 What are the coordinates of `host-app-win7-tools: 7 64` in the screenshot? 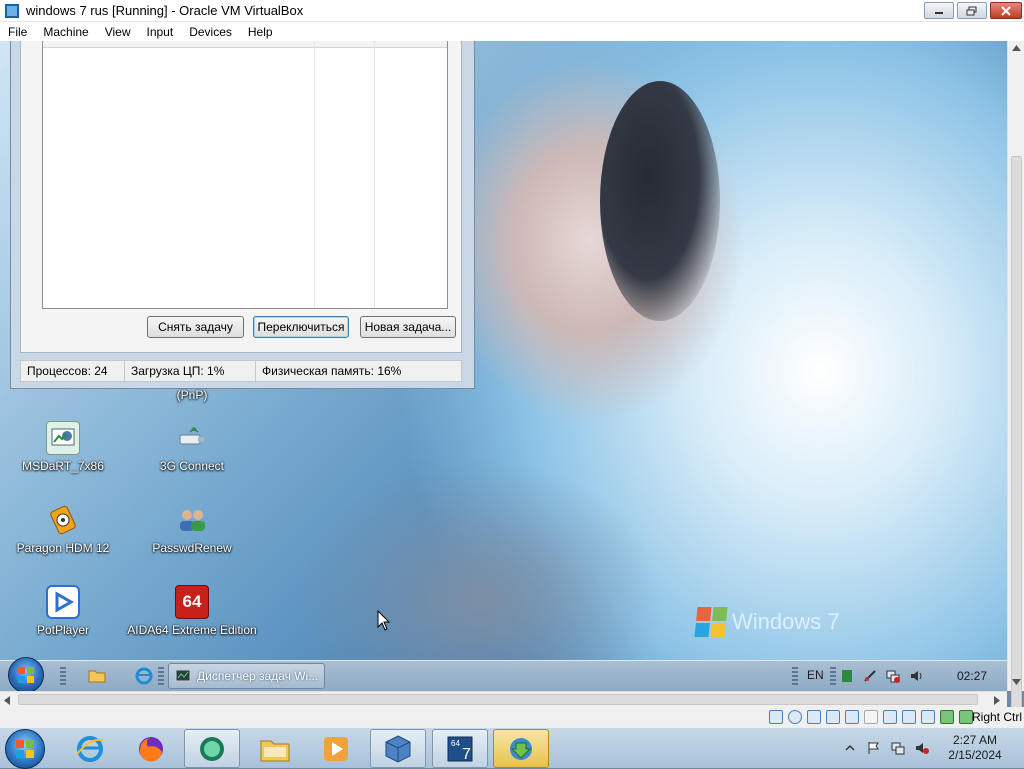 It's located at (460, 748).